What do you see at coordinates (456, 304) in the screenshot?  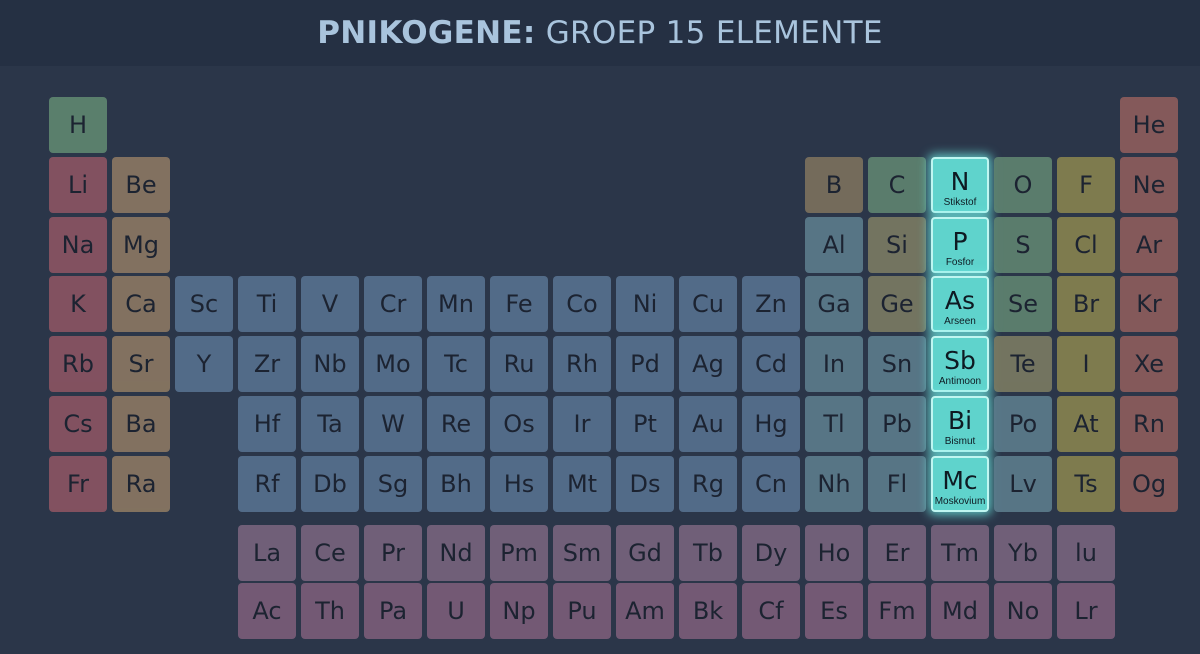 I see `element-cell-mn: Mn` at bounding box center [456, 304].